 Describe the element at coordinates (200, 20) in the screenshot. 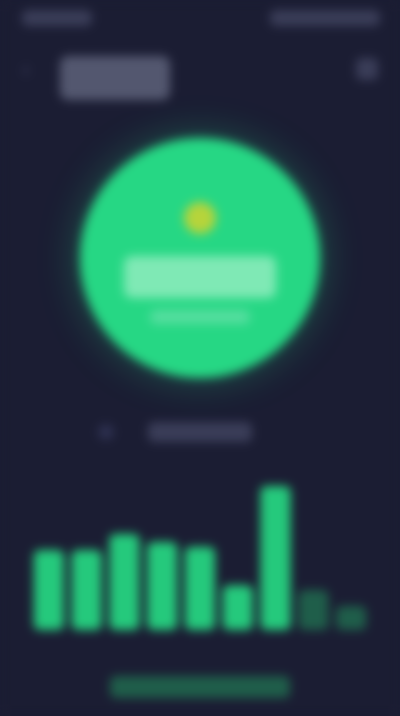

I see `status-bar` at that location.